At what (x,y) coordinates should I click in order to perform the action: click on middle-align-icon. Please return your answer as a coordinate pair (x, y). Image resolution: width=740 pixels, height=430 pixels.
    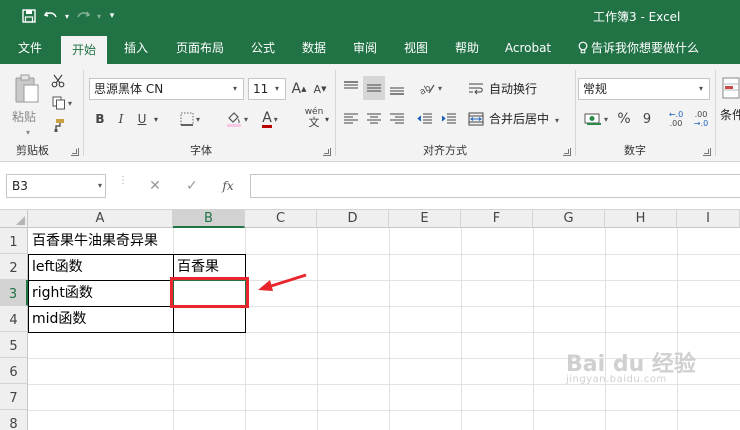
    Looking at the image, I should click on (374, 88).